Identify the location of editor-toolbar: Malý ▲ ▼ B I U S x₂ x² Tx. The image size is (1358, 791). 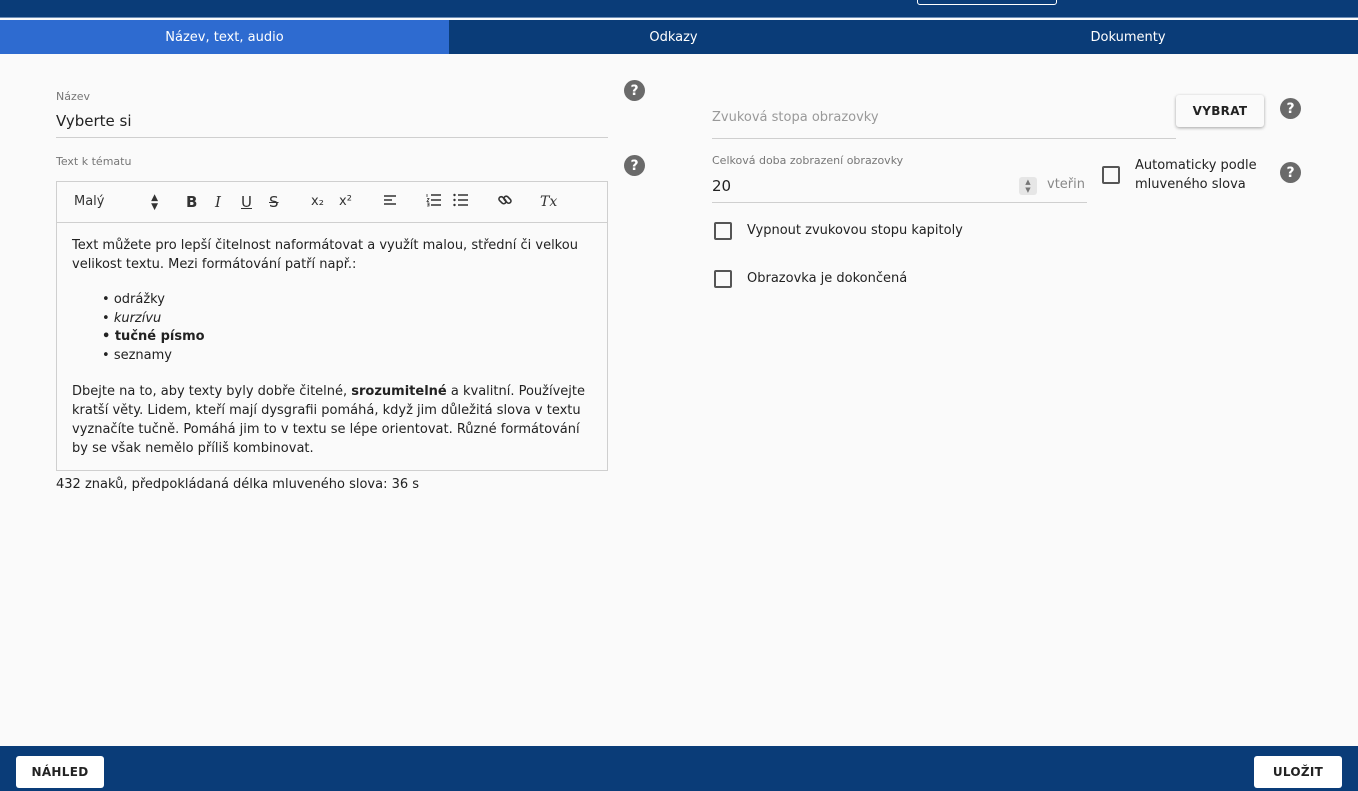
(332, 202).